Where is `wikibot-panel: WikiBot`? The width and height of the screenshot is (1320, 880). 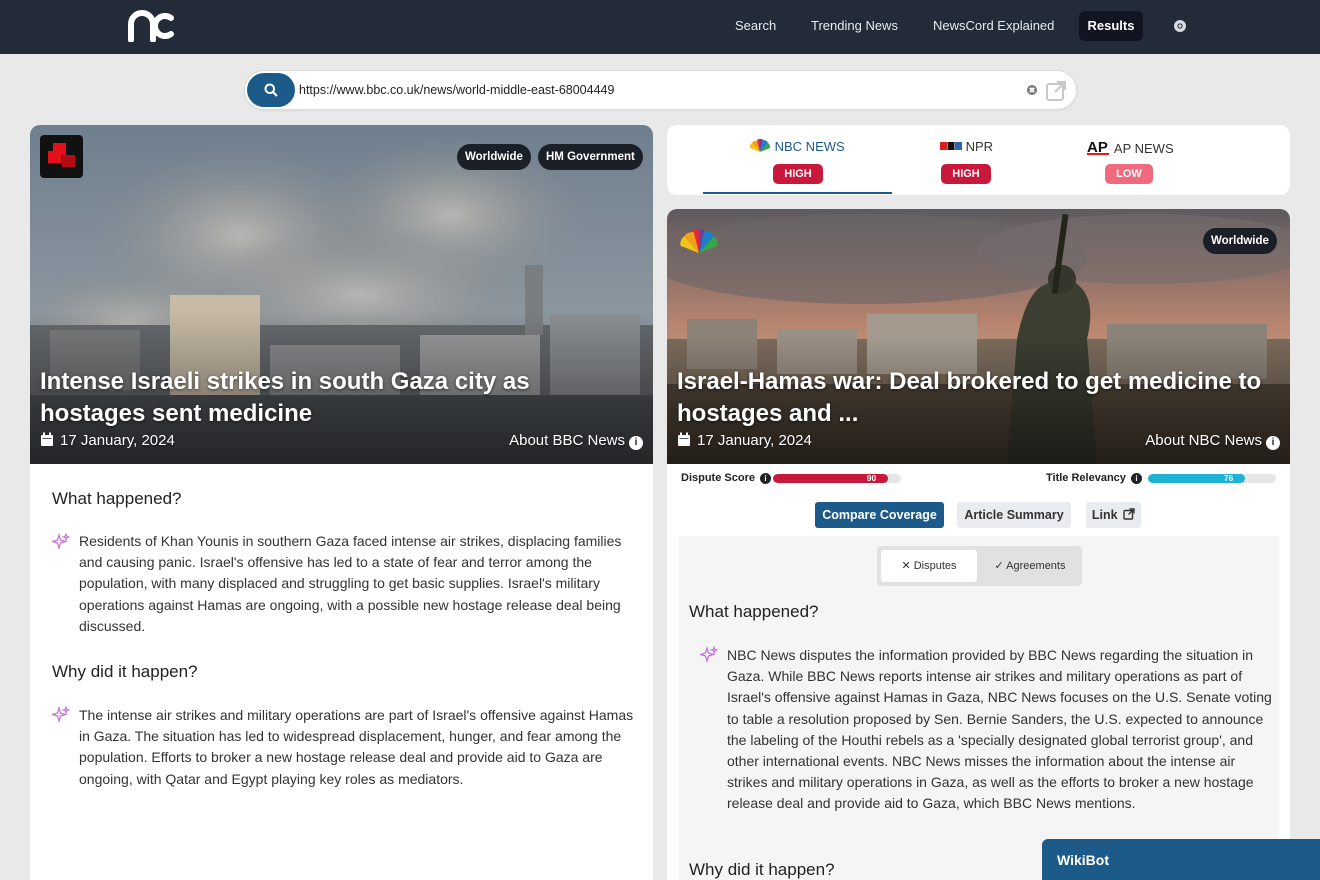 wikibot-panel: WikiBot is located at coordinates (1181, 859).